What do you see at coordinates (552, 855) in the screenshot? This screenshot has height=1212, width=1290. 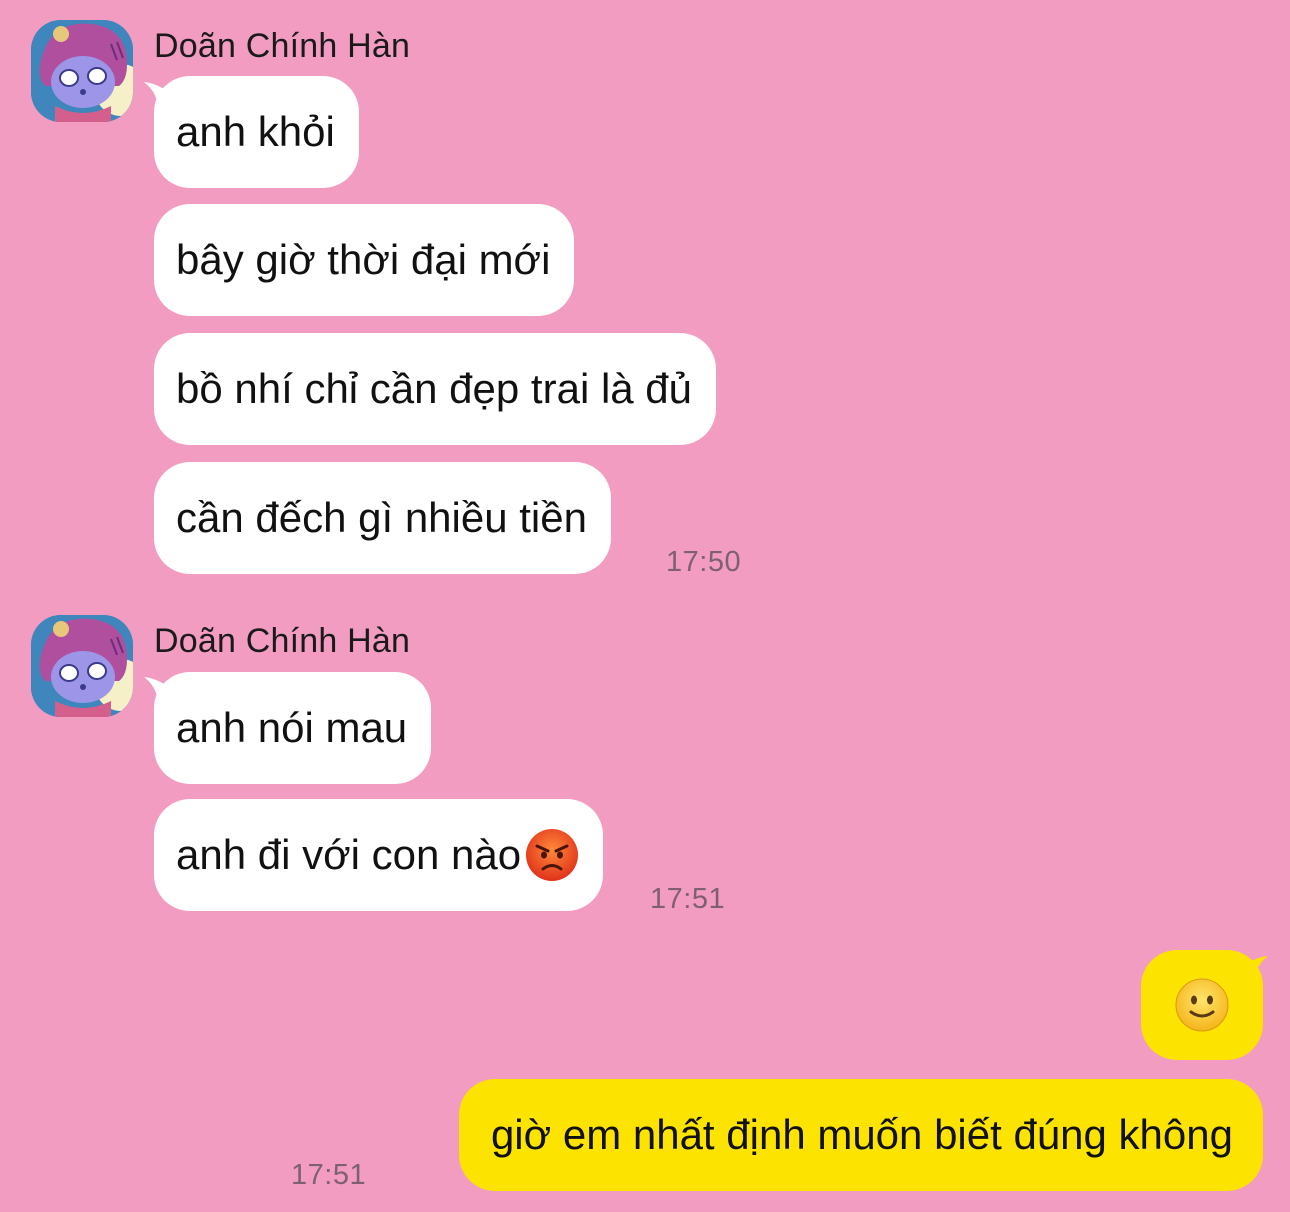 I see `angry-face-emoji` at bounding box center [552, 855].